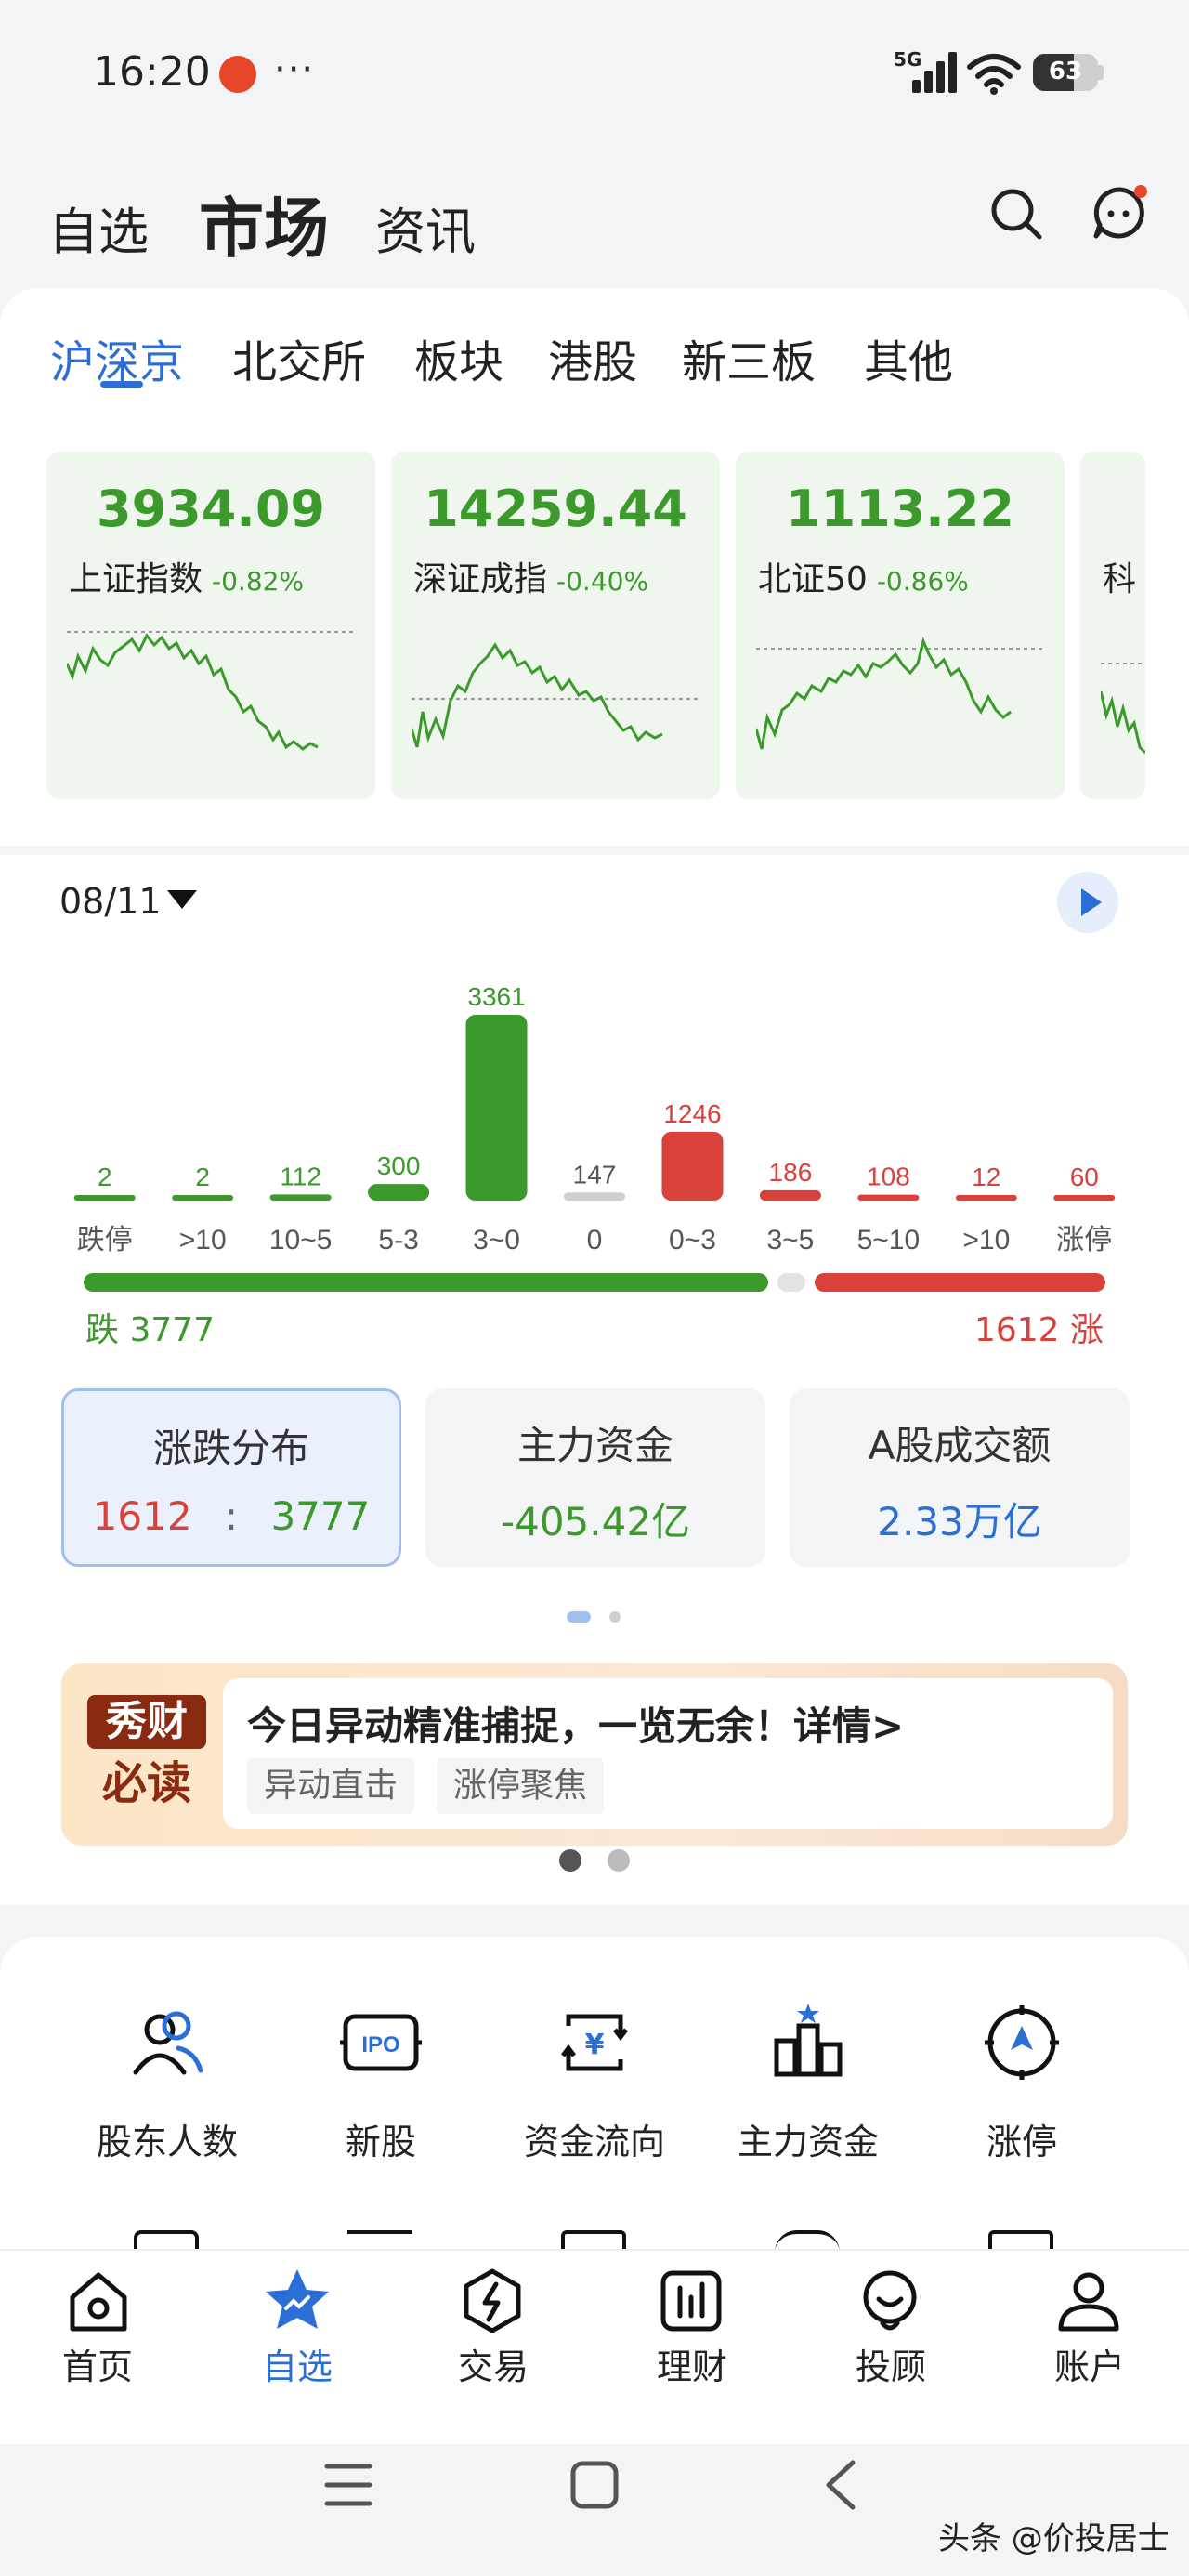  What do you see at coordinates (602, 581) in the screenshot?
I see `index-change: -0.40%` at bounding box center [602, 581].